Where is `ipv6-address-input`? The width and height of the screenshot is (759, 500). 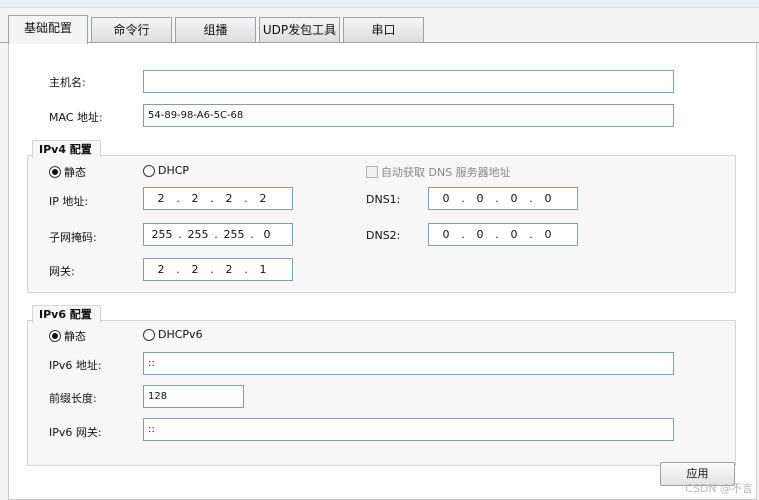 ipv6-address-input is located at coordinates (408, 363).